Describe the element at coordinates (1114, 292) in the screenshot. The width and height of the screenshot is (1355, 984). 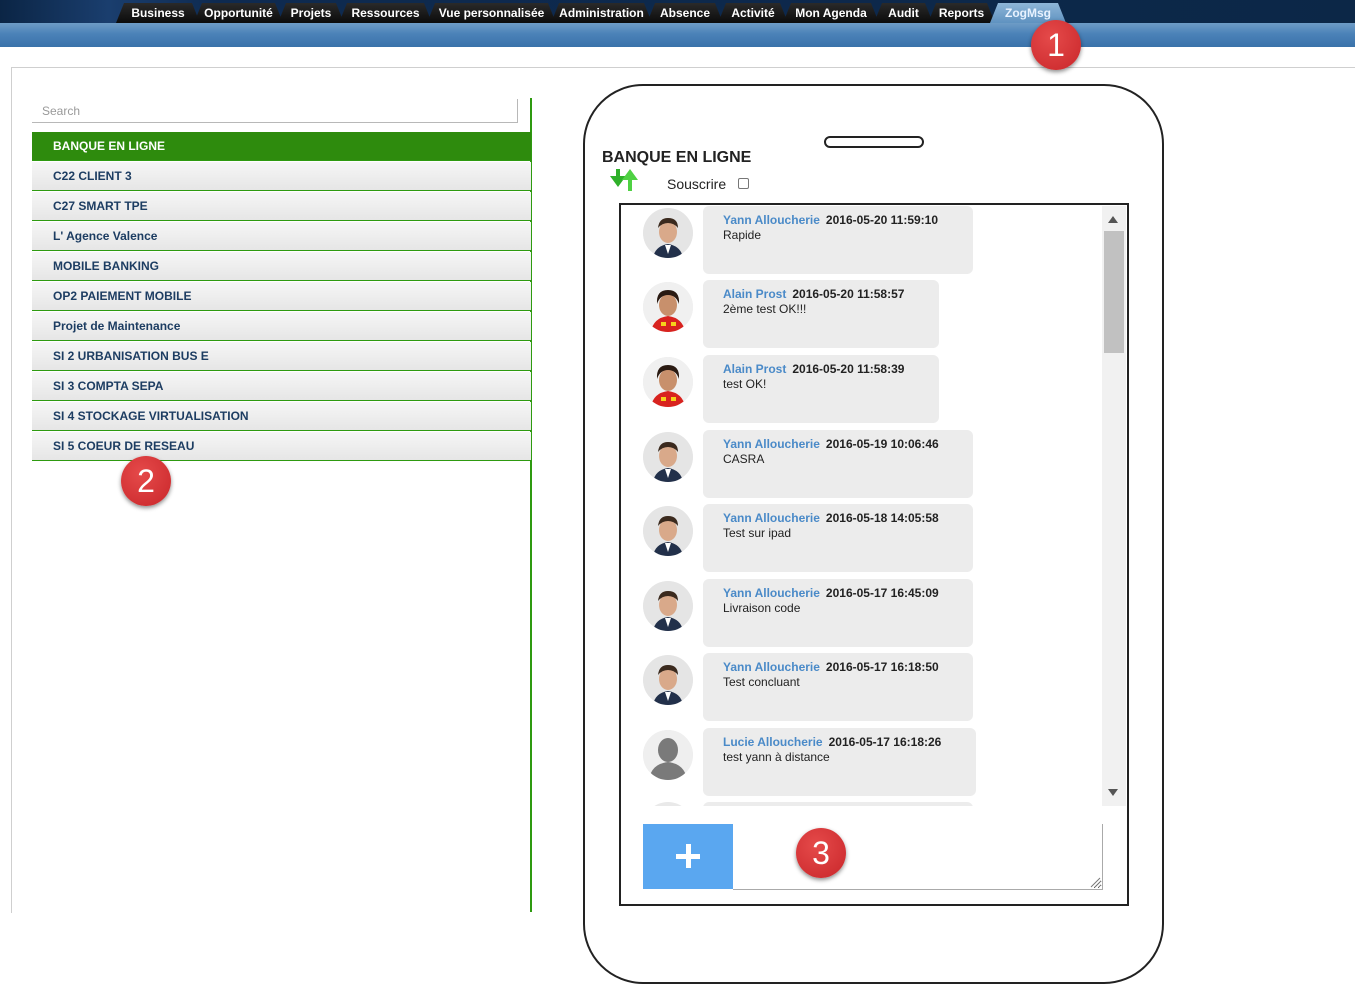
I see `scrollbar-thumb` at that location.